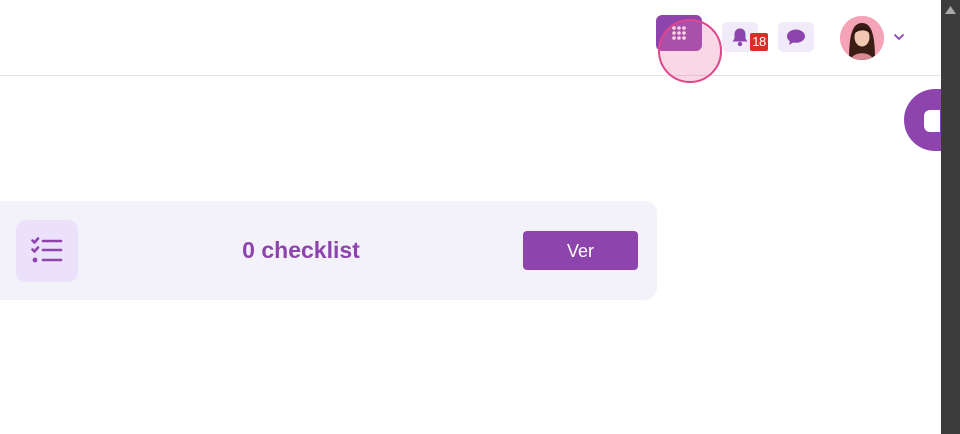 This screenshot has width=960, height=434. I want to click on chat-bubble-icon, so click(796, 37).